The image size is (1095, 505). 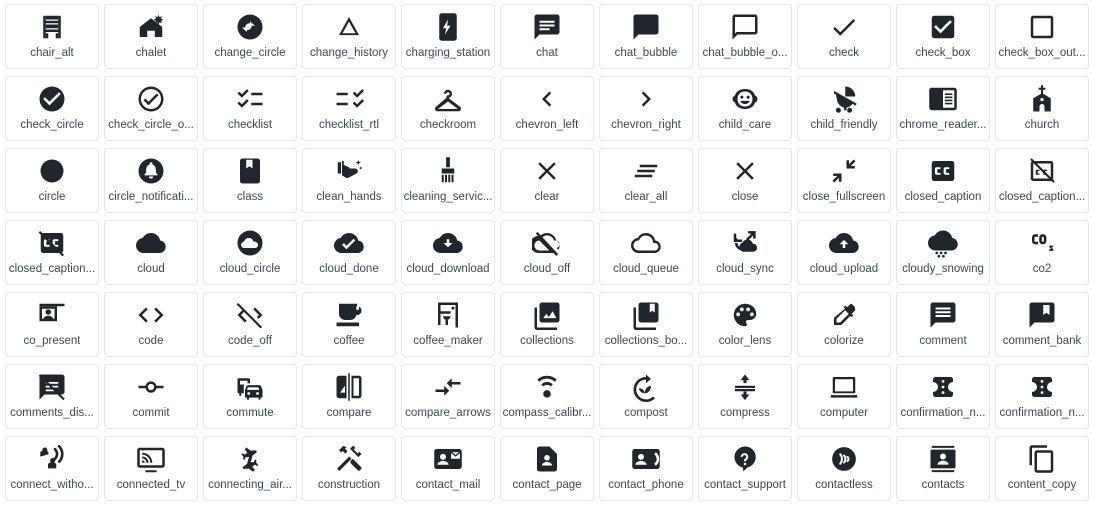 I want to click on icon-card: clean_hands, so click(x=349, y=180).